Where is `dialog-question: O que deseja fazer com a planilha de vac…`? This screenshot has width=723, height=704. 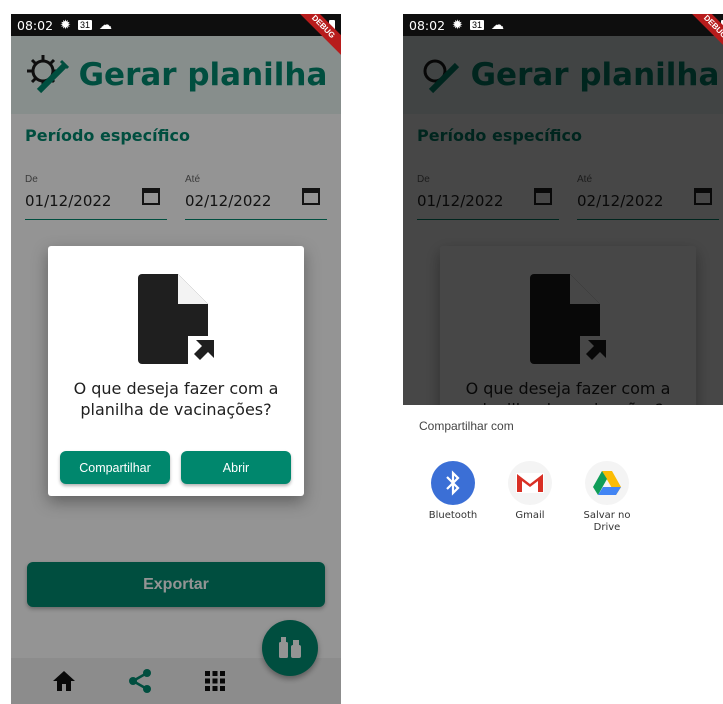 dialog-question: O que deseja fazer com a planilha de vac… is located at coordinates (176, 399).